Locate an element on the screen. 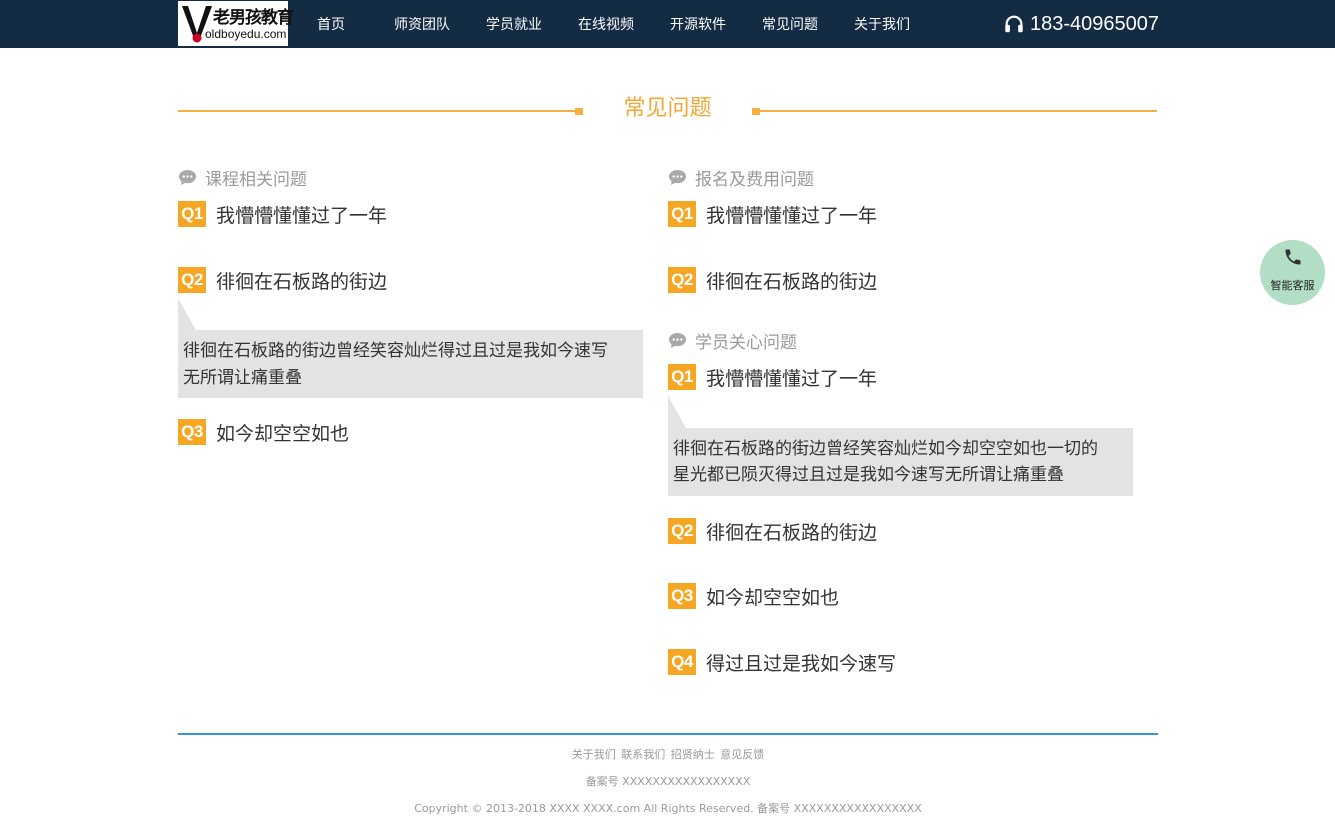 The width and height of the screenshot is (1335, 827). nav-faq: 常见问题 is located at coordinates (790, 24).